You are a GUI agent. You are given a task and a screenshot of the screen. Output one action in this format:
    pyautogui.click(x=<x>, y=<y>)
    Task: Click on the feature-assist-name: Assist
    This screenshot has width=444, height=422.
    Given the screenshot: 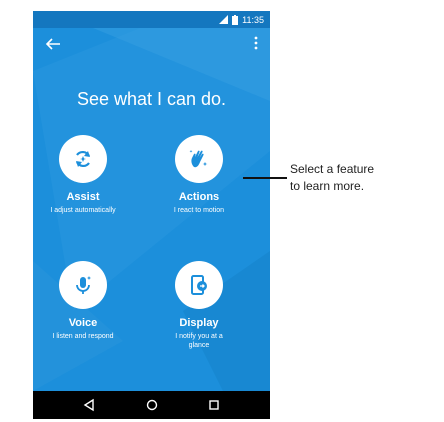 What is the action you would take?
    pyautogui.click(x=83, y=197)
    